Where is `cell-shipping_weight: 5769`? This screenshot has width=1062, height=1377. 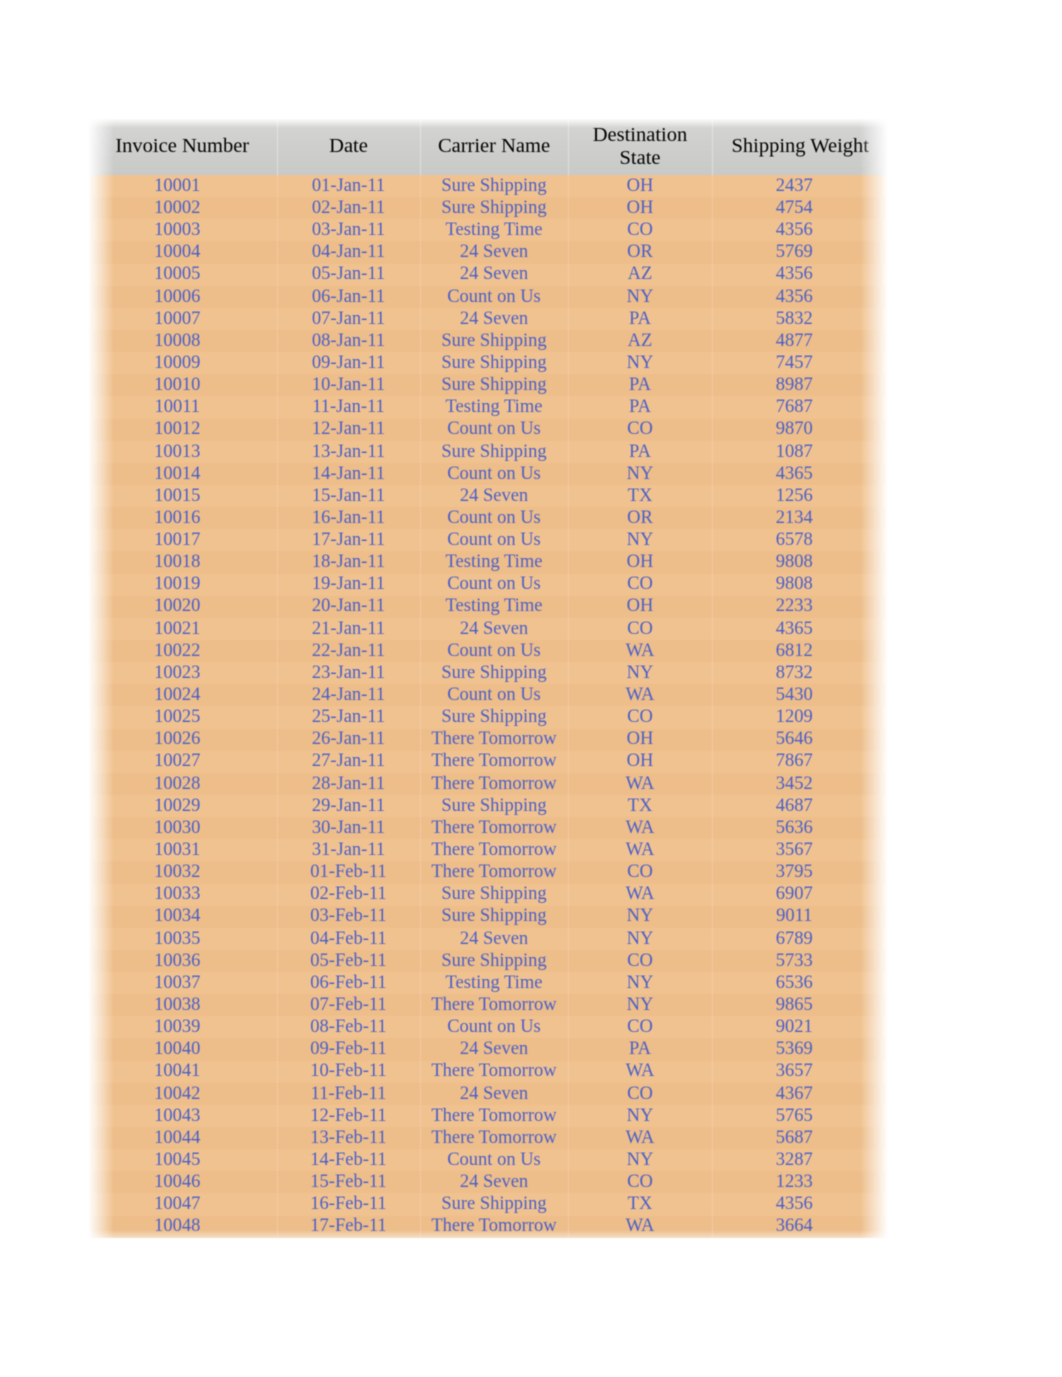 cell-shipping_weight: 5769 is located at coordinates (800, 252).